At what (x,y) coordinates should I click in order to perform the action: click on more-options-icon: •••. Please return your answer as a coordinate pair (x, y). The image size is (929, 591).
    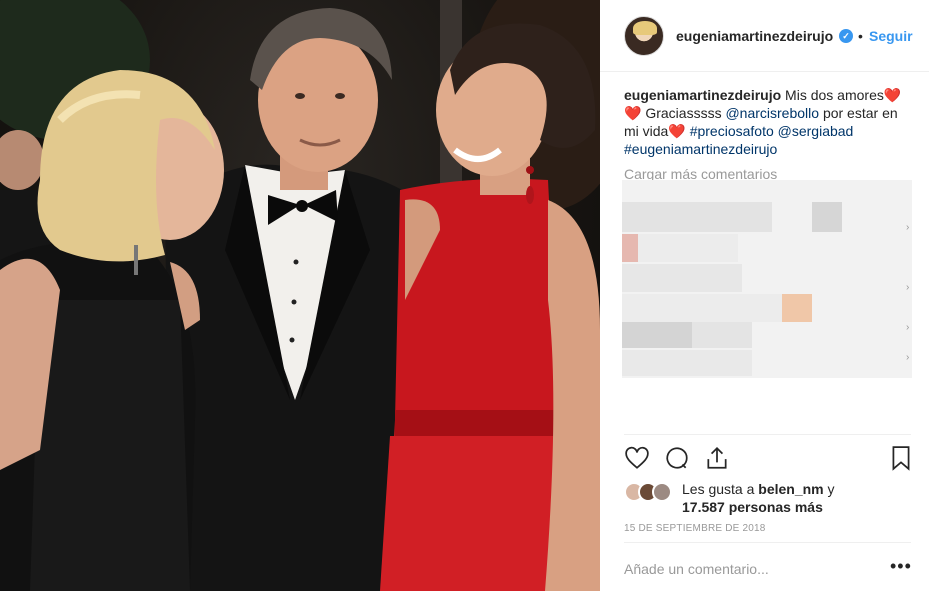
    Looking at the image, I should click on (901, 566).